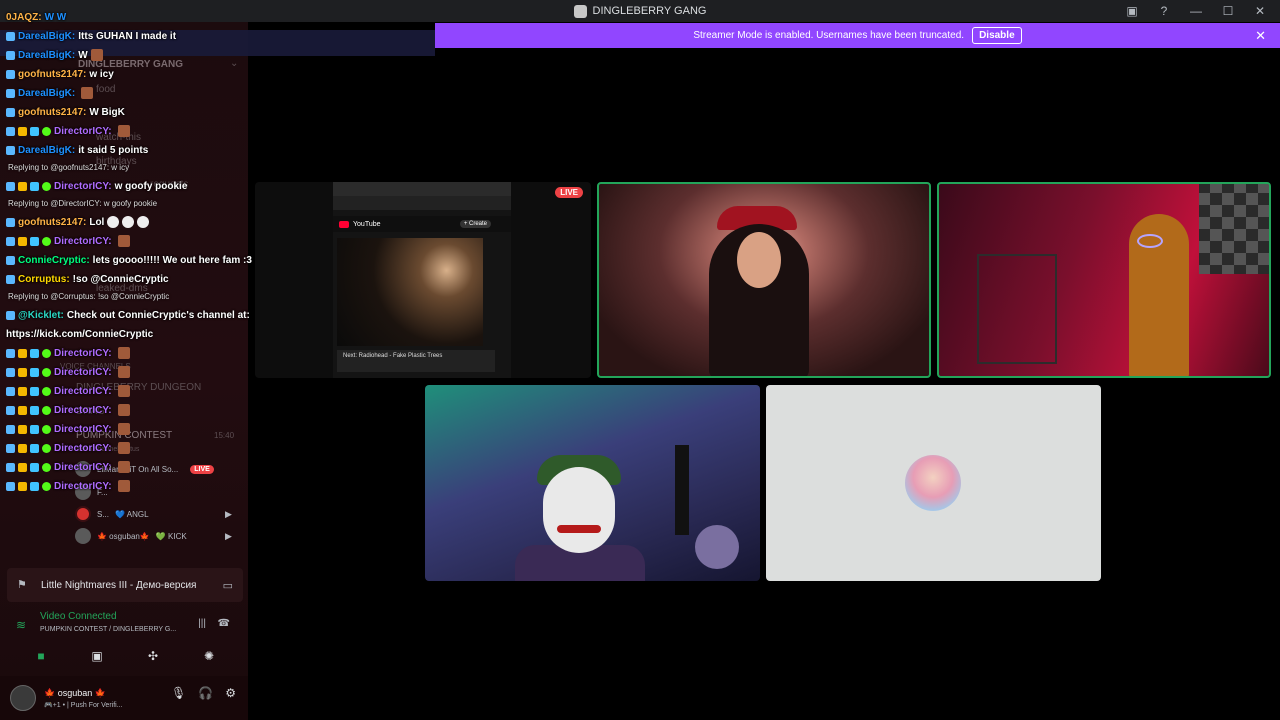 This screenshot has width=1280, height=720. Describe the element at coordinates (224, 623) in the screenshot. I see `disconnect-icon: ☎` at that location.